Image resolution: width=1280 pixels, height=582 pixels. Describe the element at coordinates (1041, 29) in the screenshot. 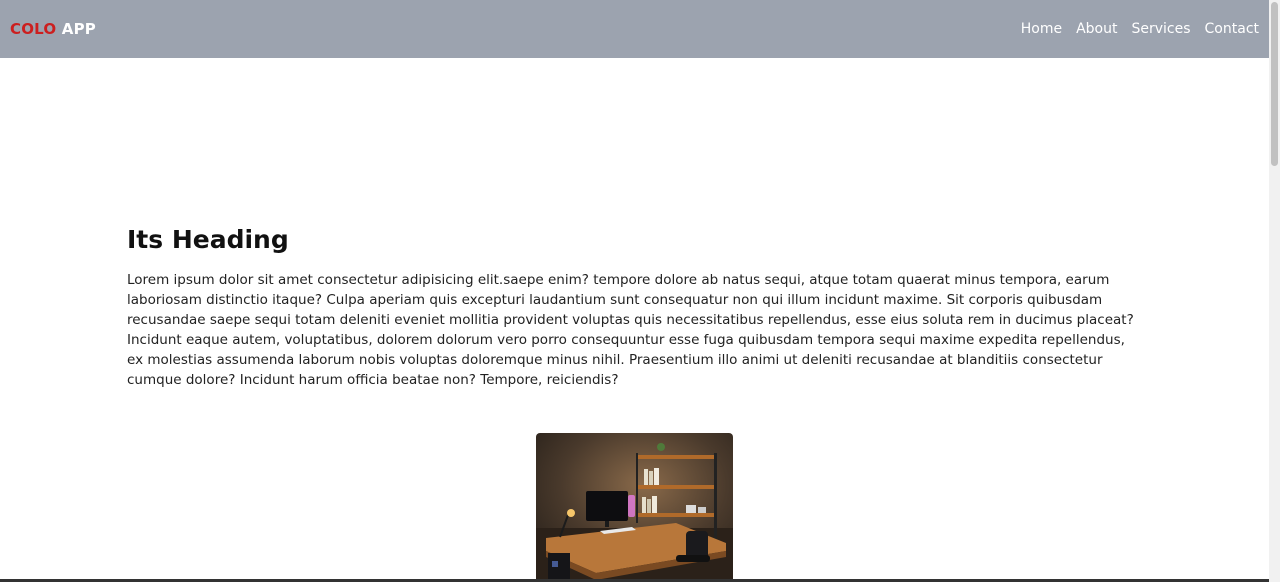

I see `nav-link-home: Home` at that location.